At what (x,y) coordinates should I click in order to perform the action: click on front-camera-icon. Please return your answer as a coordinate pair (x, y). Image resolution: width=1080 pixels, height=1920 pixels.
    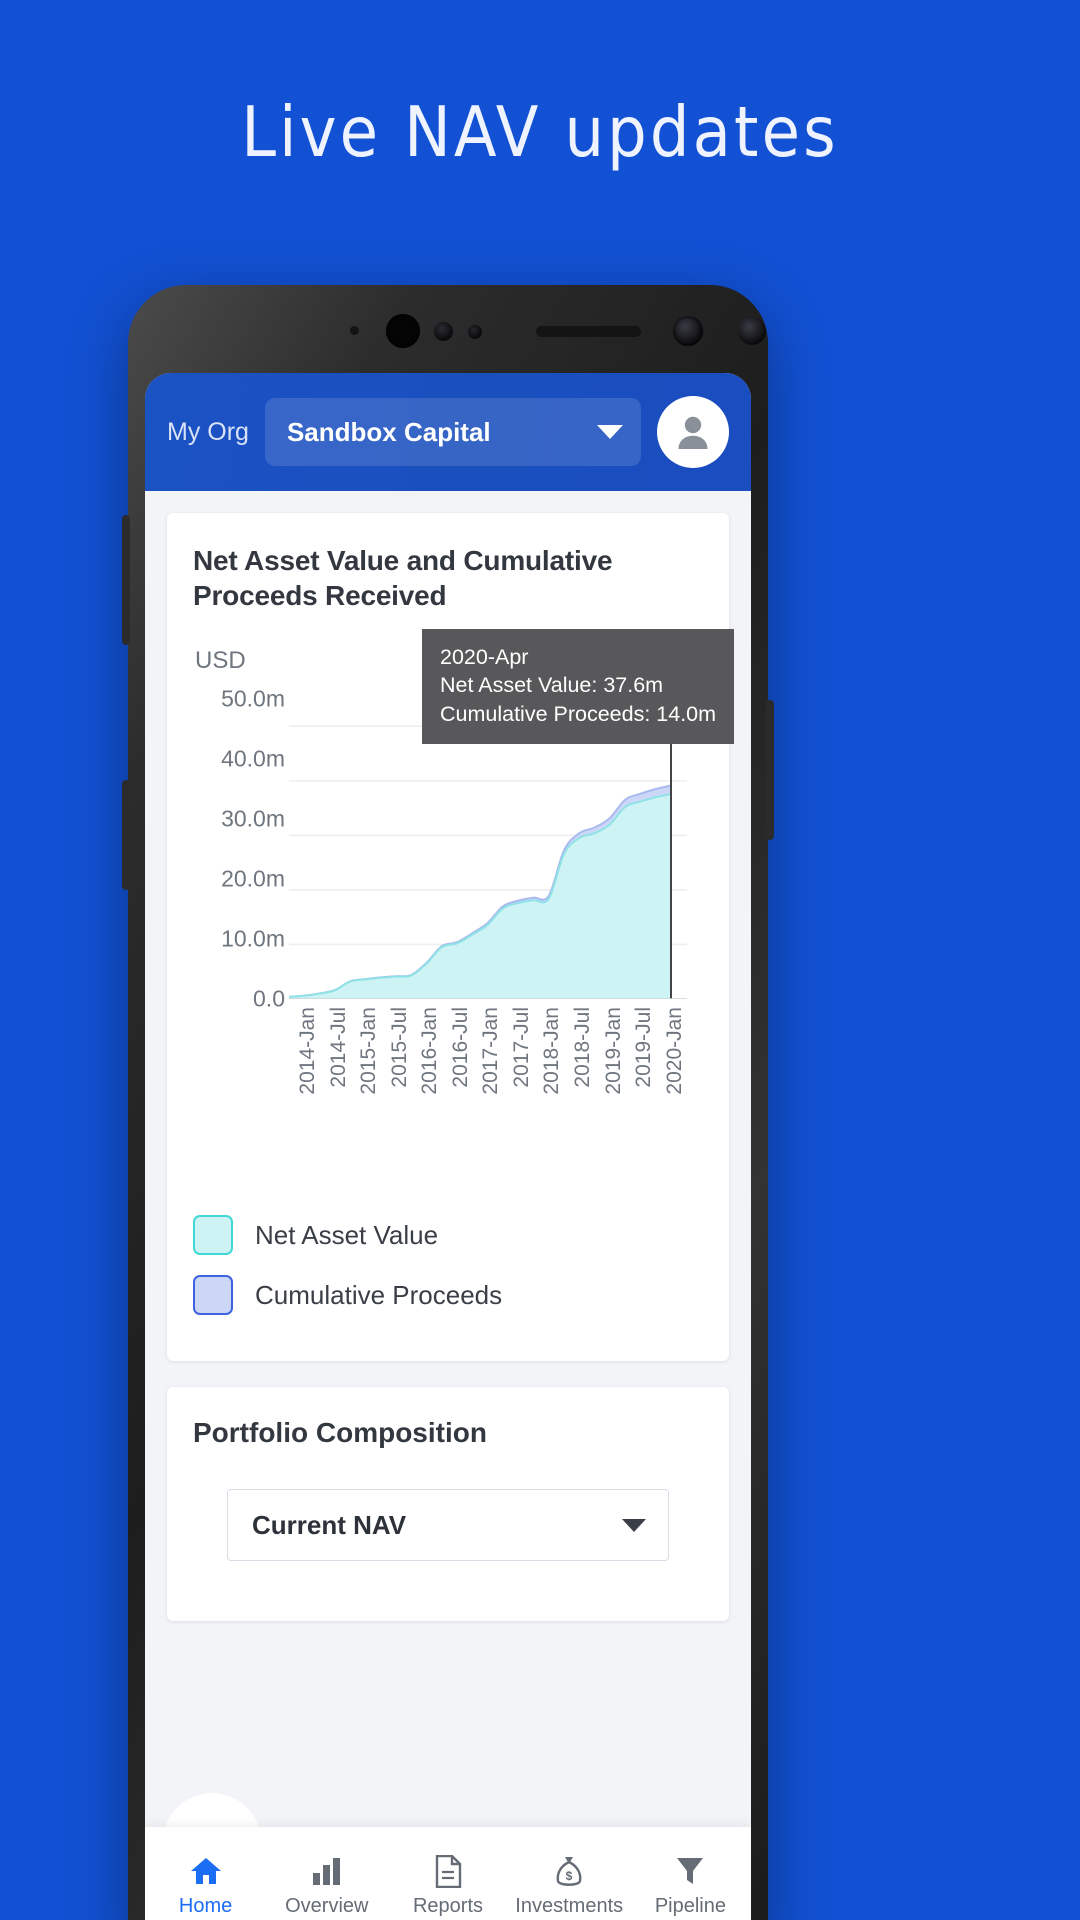
    Looking at the image, I should click on (403, 331).